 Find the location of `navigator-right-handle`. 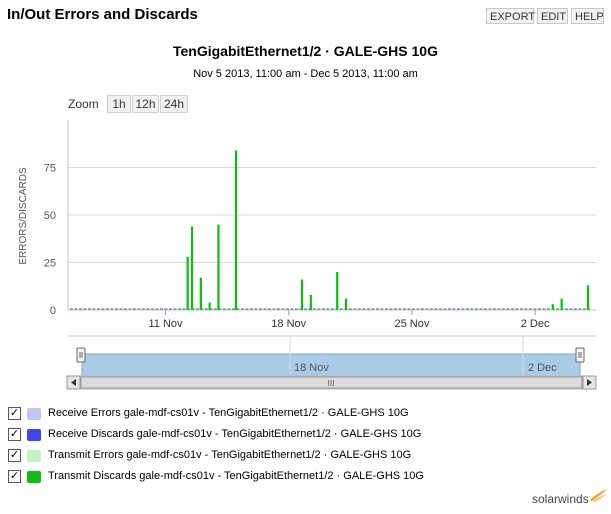

navigator-right-handle is located at coordinates (580, 355).